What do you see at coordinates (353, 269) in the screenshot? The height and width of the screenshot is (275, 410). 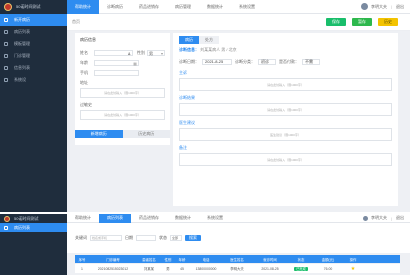 I see `star-icon: ★` at bounding box center [353, 269].